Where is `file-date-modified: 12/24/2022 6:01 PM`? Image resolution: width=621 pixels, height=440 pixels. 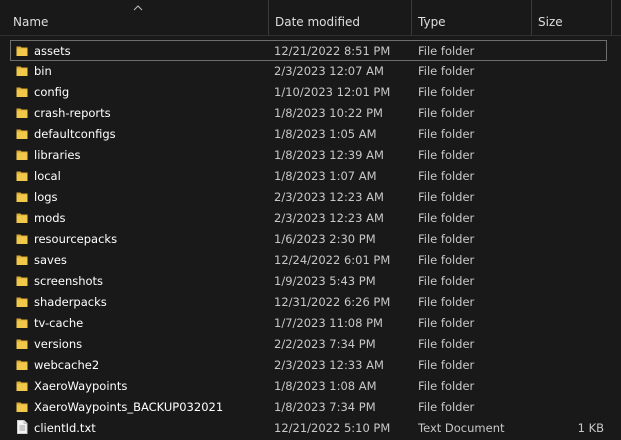
file-date-modified: 12/24/2022 6:01 PM is located at coordinates (332, 260).